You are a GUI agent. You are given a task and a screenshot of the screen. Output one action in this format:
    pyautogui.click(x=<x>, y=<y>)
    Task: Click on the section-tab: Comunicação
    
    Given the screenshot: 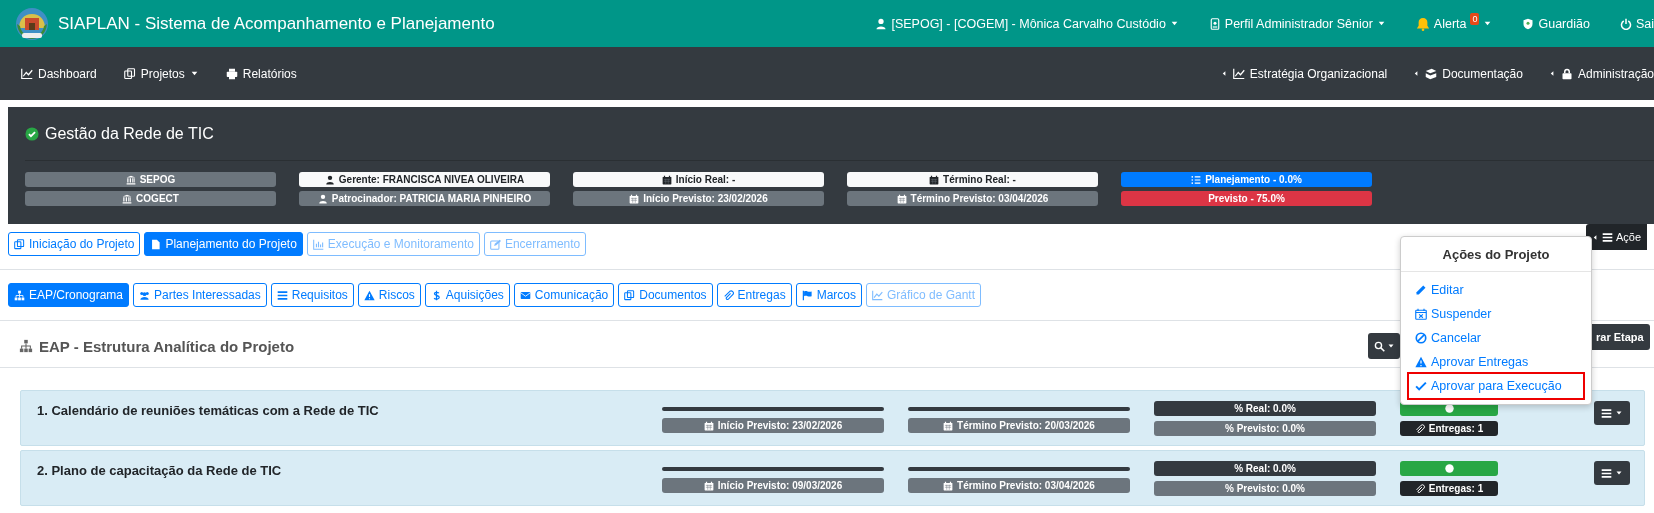 What is the action you would take?
    pyautogui.click(x=564, y=295)
    